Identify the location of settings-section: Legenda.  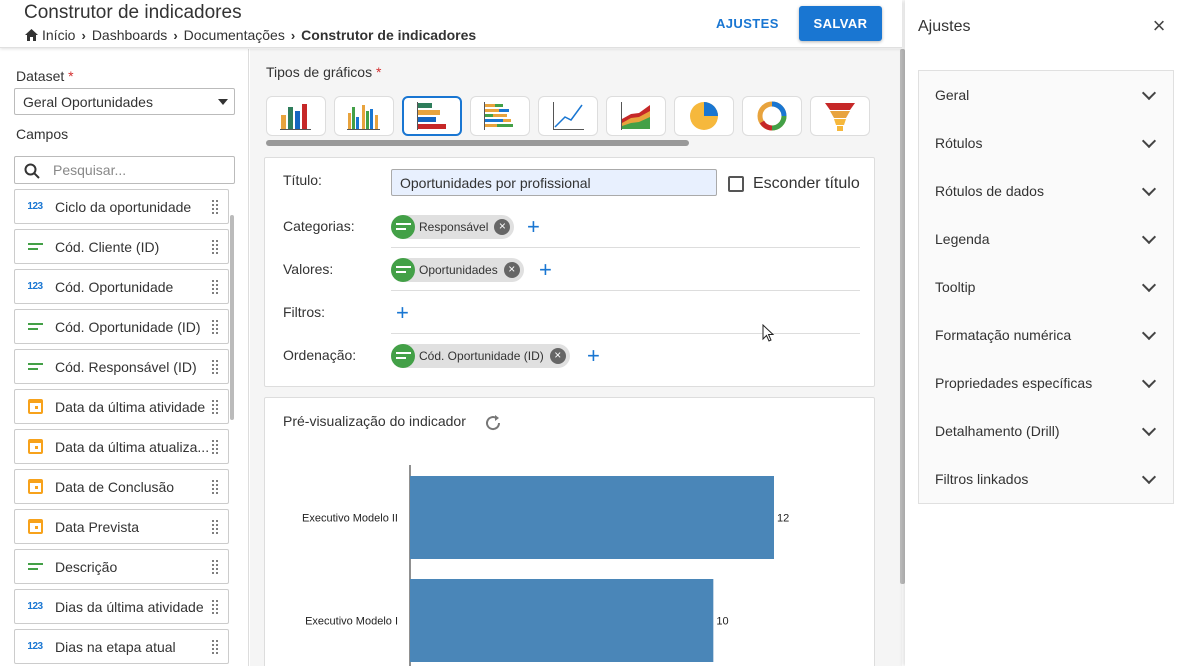
(1046, 239).